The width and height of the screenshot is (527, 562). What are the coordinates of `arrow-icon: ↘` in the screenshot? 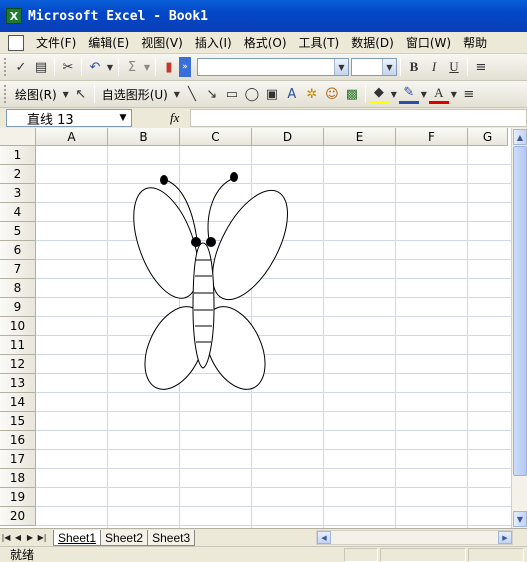 It's located at (212, 94).